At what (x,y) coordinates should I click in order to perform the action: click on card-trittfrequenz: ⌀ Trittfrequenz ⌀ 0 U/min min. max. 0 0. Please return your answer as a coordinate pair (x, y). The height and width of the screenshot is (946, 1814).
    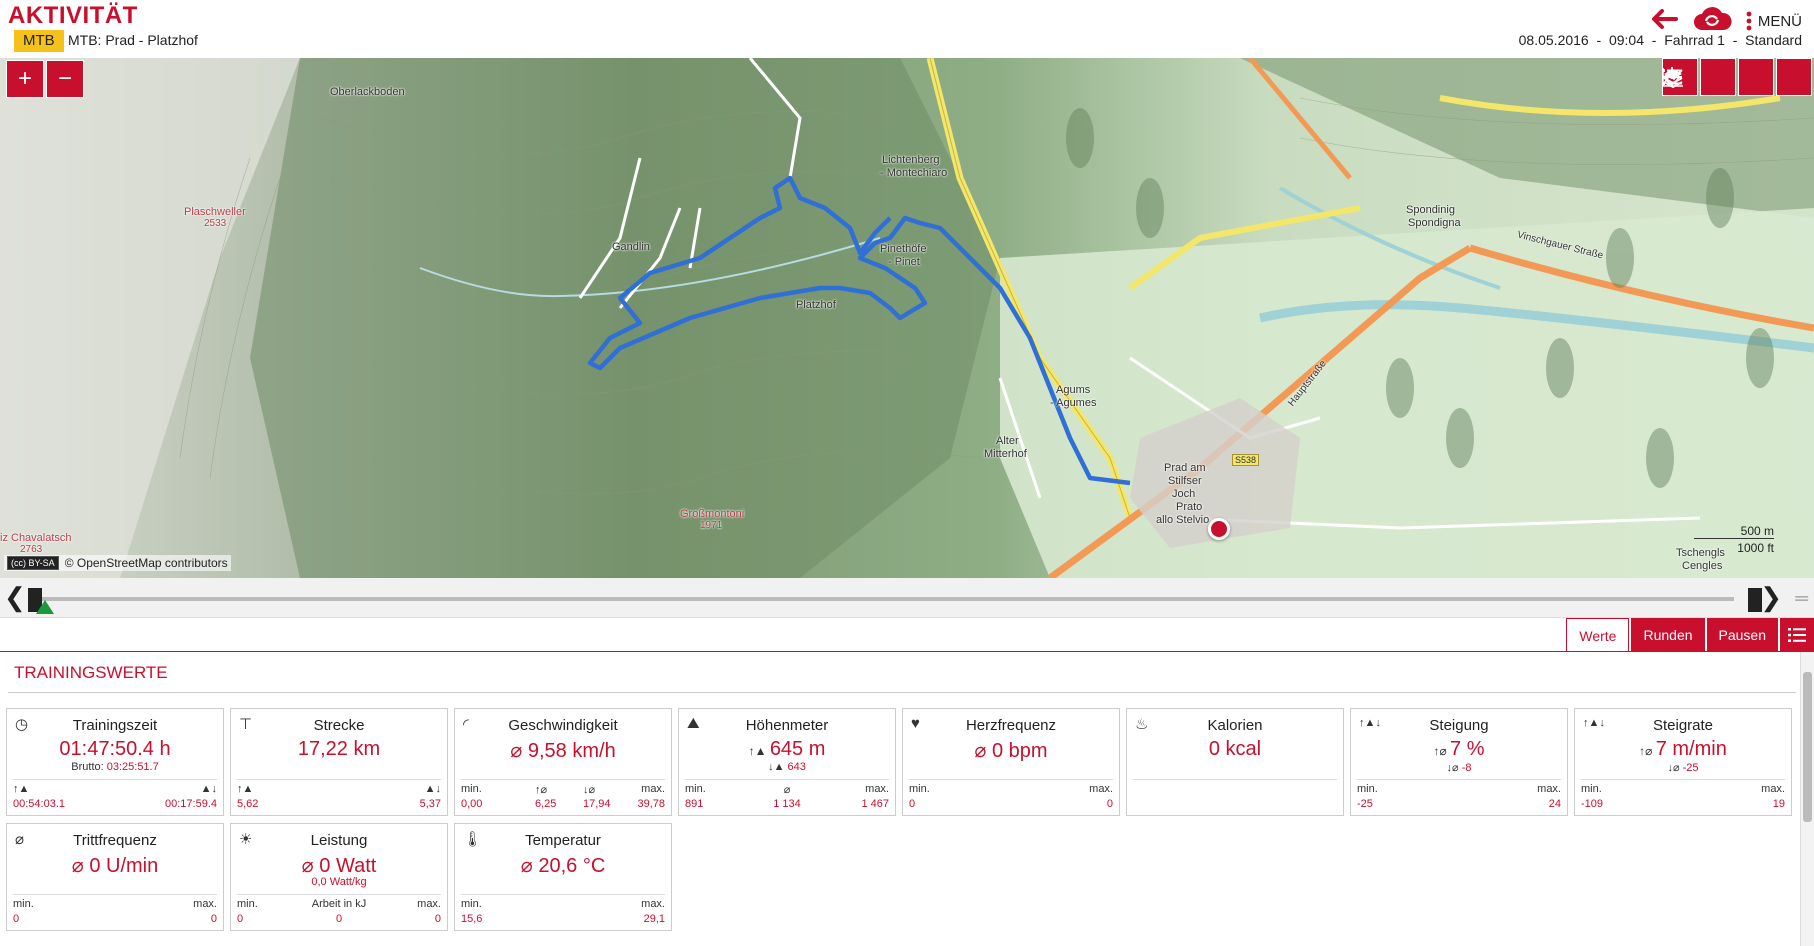
    Looking at the image, I should click on (115, 877).